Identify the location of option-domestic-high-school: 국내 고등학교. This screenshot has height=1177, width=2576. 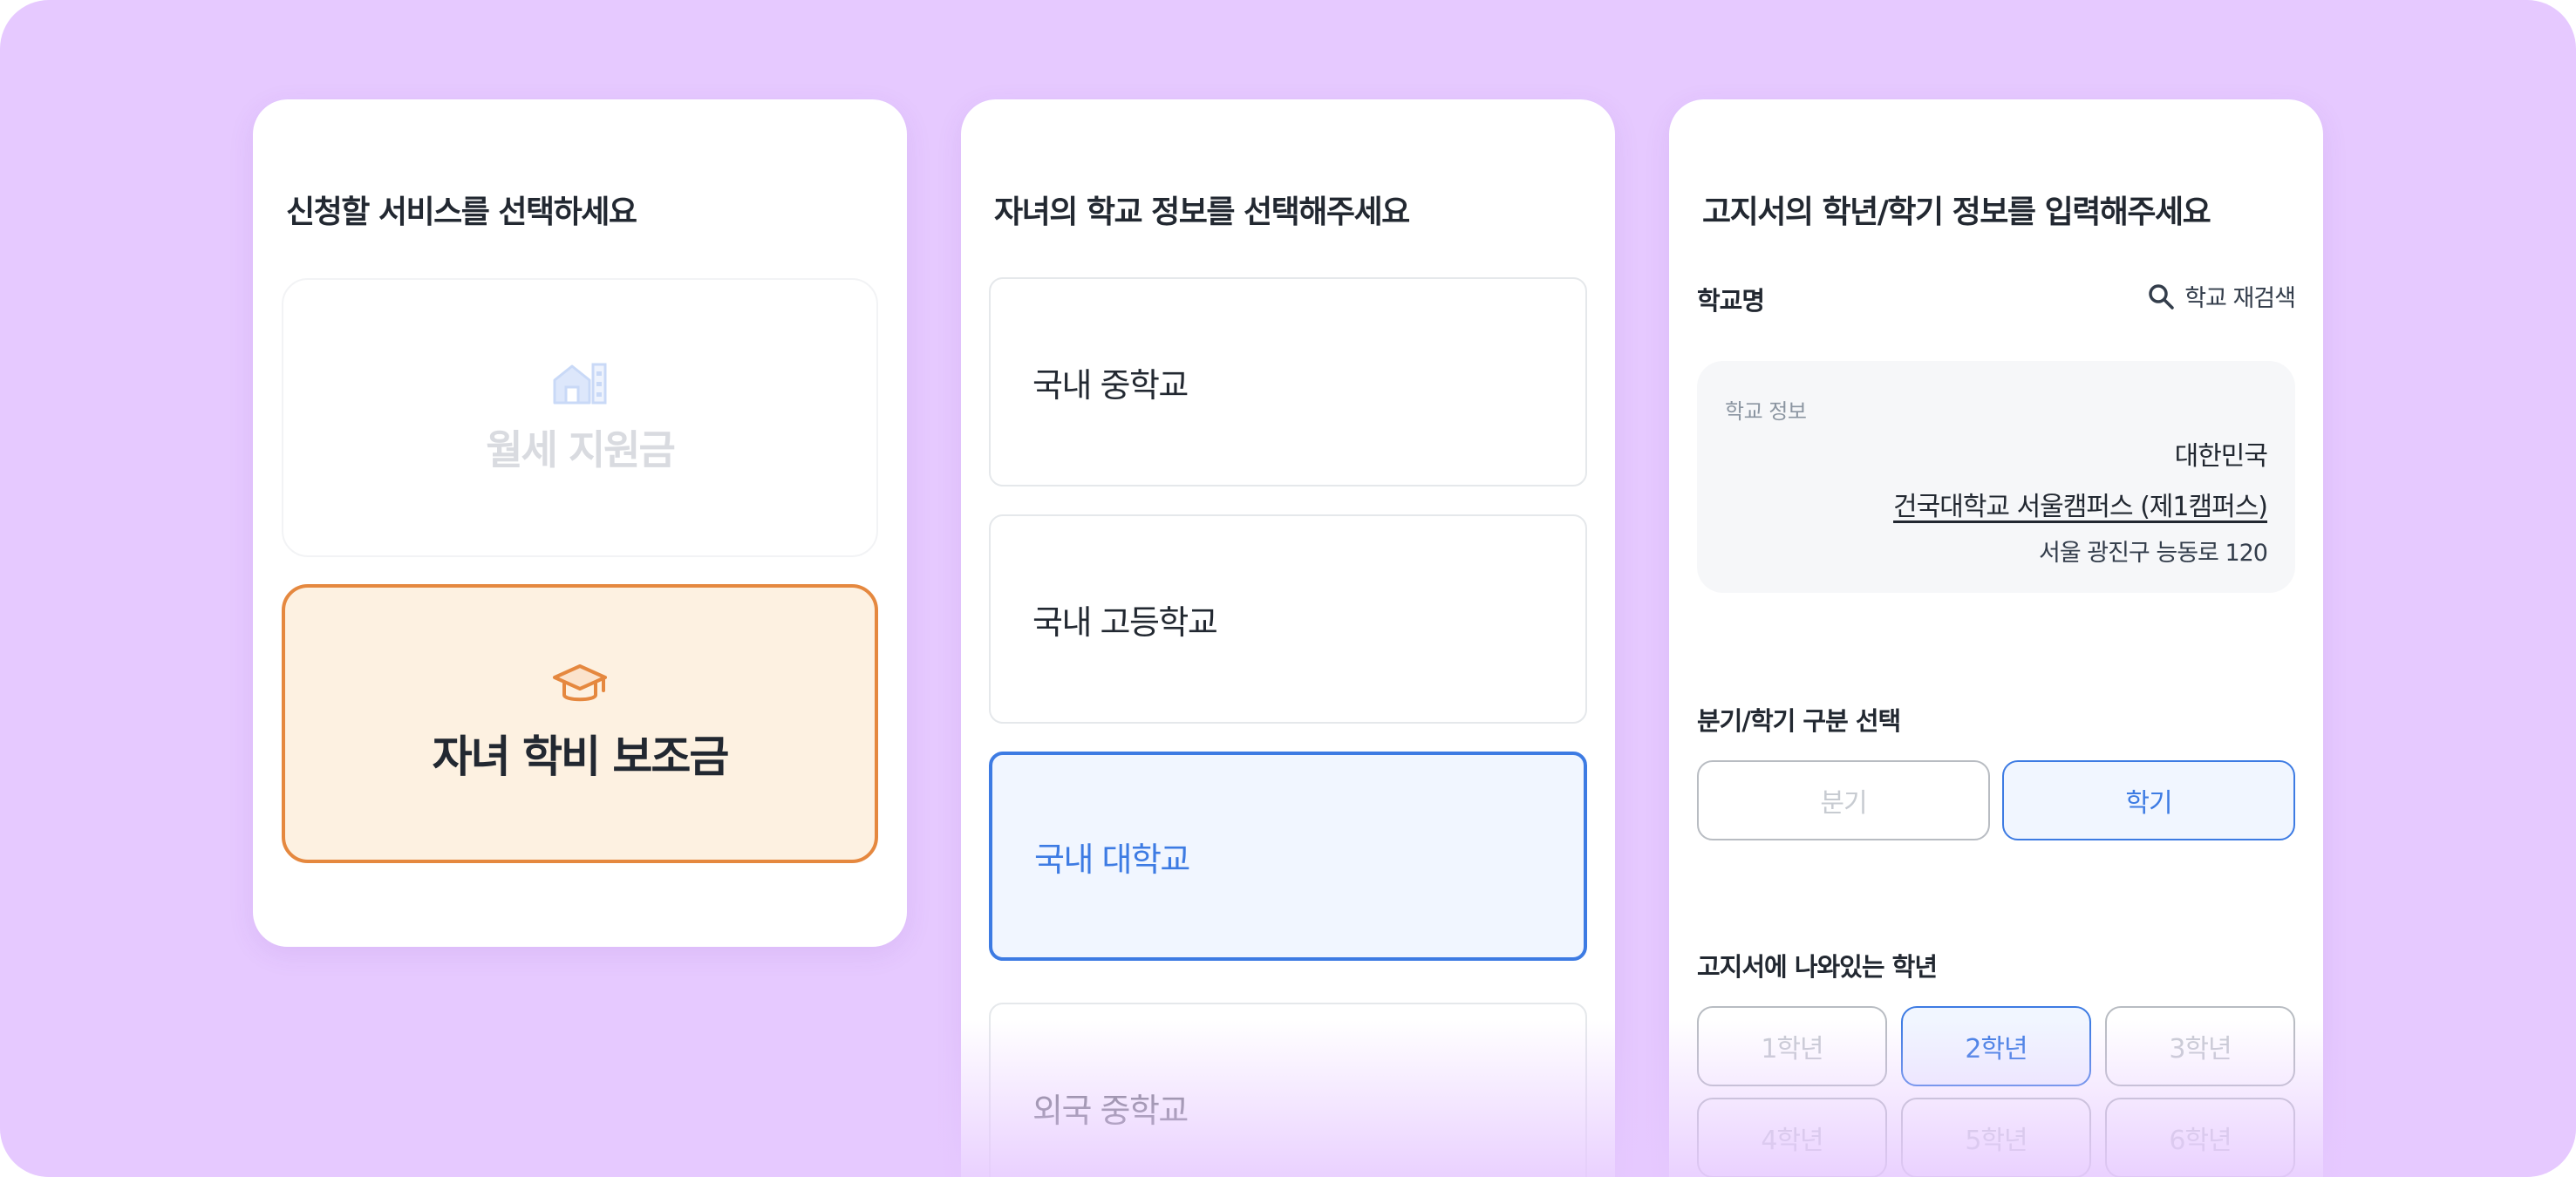
(1288, 619).